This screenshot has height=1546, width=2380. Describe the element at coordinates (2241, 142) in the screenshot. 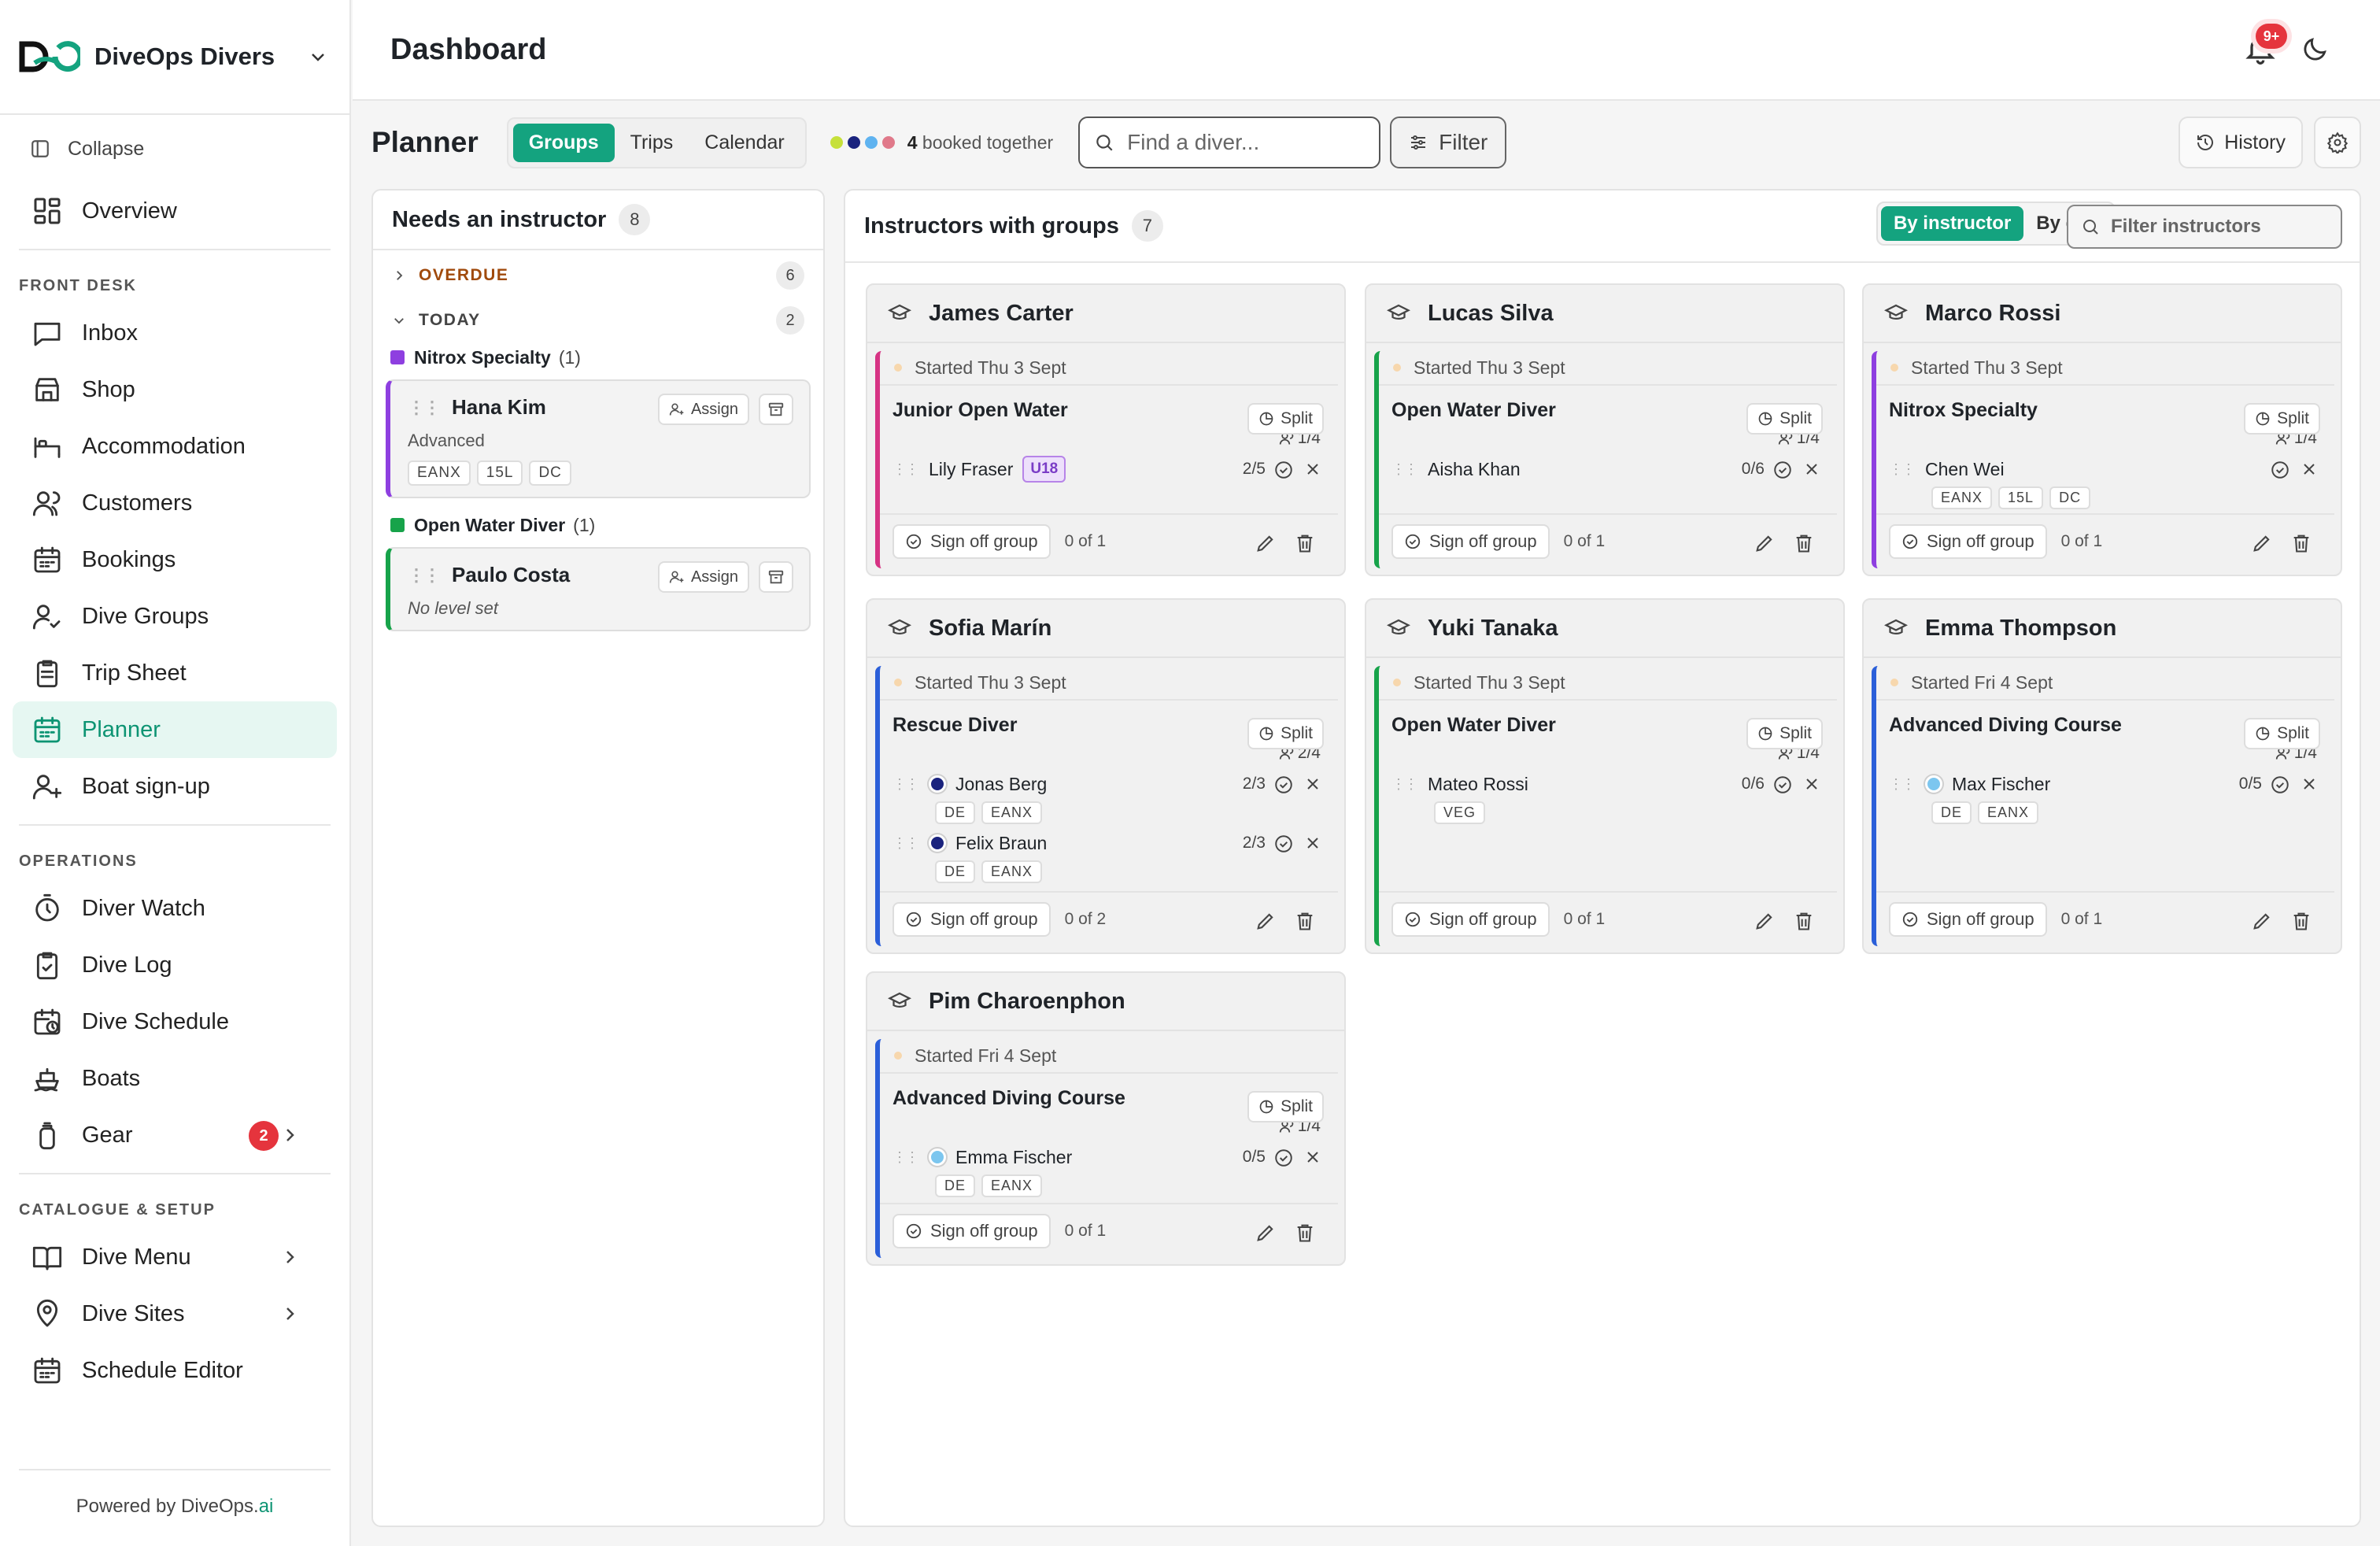

I see `history-button: History` at that location.